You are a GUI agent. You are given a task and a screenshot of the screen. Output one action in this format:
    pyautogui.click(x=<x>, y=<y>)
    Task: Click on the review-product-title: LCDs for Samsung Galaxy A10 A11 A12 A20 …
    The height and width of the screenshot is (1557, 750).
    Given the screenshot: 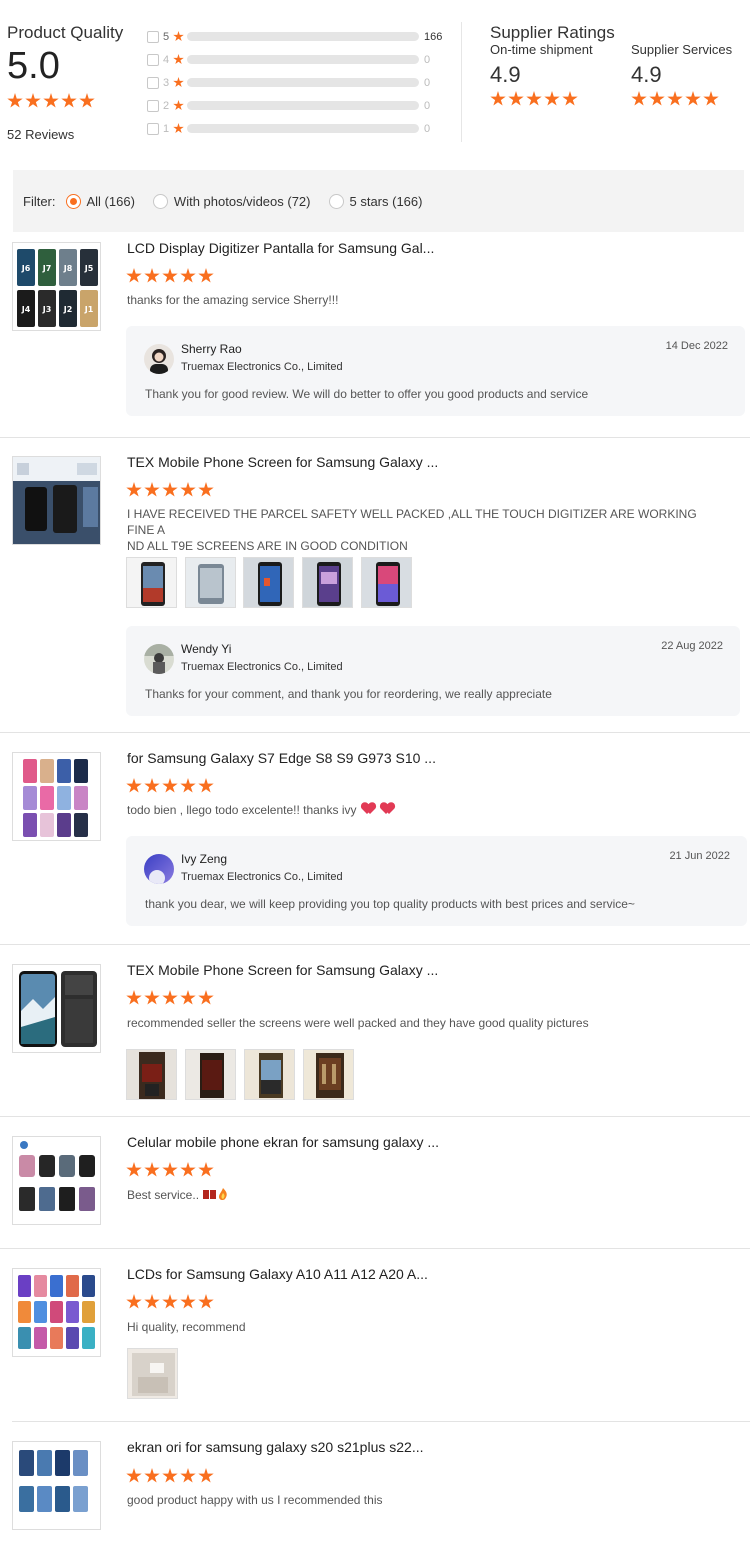 What is the action you would take?
    pyautogui.click(x=277, y=1274)
    